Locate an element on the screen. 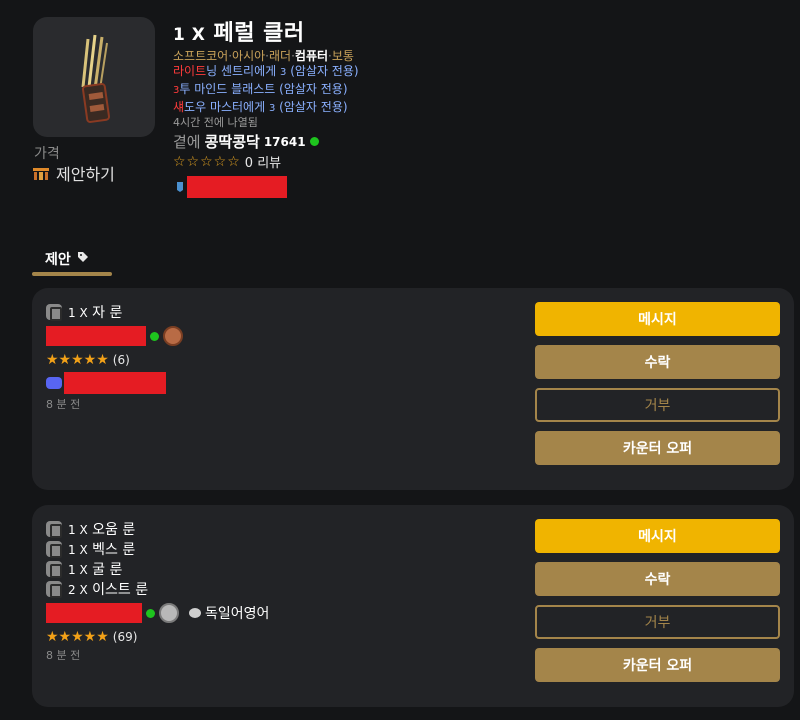  listed-time: 4시간 전에 나열됨 is located at coordinates (215, 122).